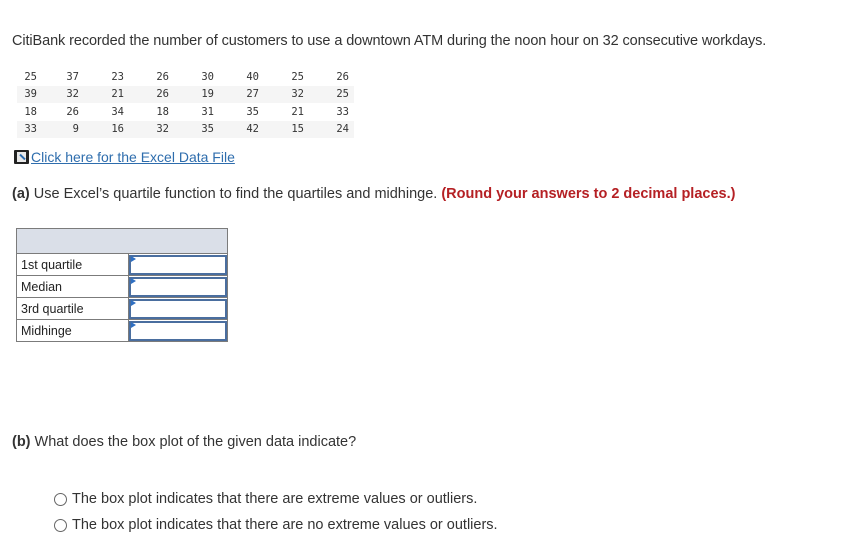 Image resolution: width=854 pixels, height=548 pixels. Describe the element at coordinates (28, 94) in the screenshot. I see `data-cell: 39` at that location.